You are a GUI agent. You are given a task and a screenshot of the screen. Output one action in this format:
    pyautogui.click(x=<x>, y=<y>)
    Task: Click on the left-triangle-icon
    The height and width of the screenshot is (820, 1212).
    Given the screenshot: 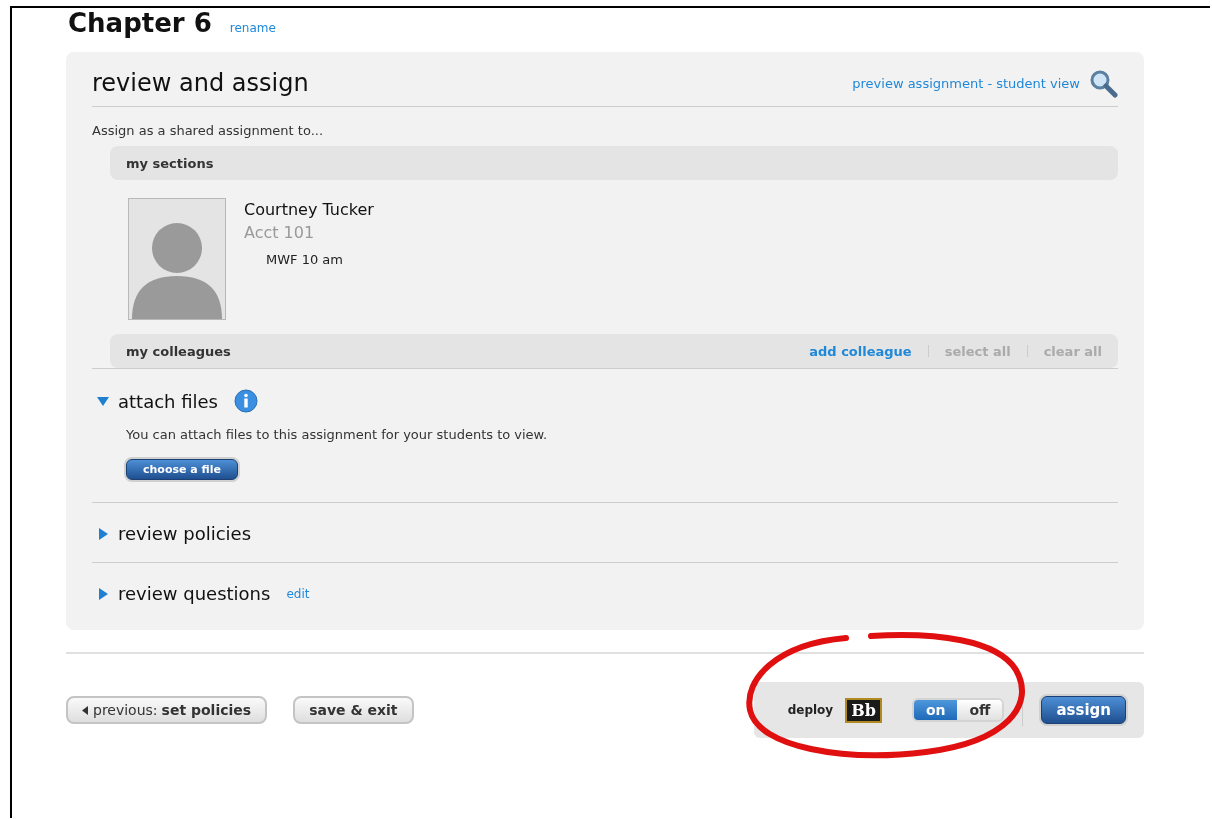 What is the action you would take?
    pyautogui.click(x=85, y=710)
    